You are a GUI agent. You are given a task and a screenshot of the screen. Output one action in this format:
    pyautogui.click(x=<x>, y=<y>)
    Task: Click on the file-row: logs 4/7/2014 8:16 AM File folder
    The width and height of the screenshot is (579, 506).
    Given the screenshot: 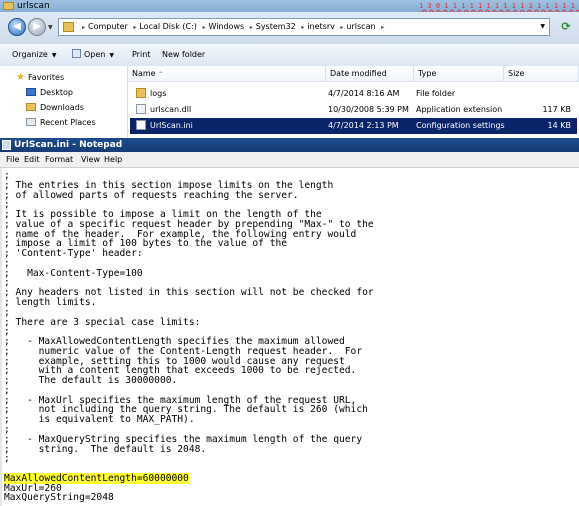 What is the action you would take?
    pyautogui.click(x=353, y=94)
    